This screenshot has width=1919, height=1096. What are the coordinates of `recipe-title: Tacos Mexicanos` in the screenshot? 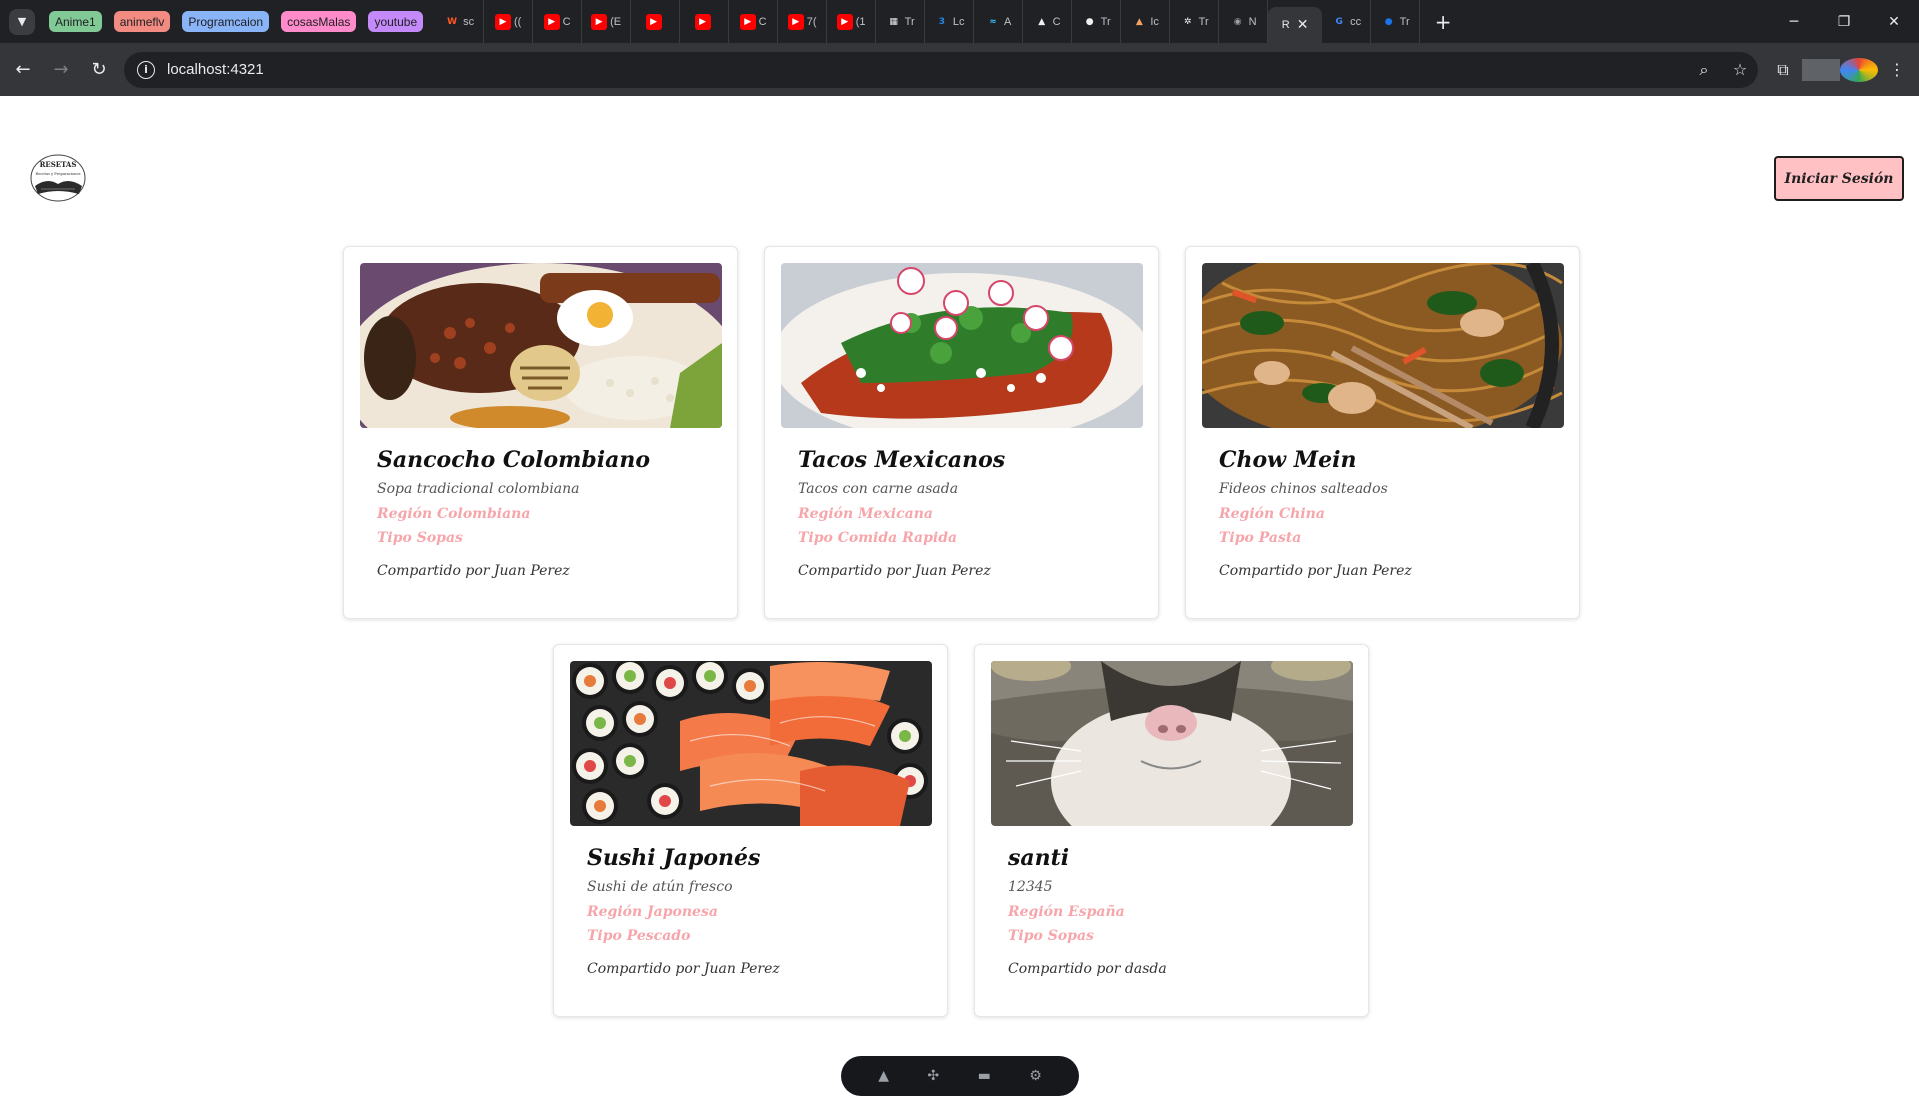 It's located at (901, 460).